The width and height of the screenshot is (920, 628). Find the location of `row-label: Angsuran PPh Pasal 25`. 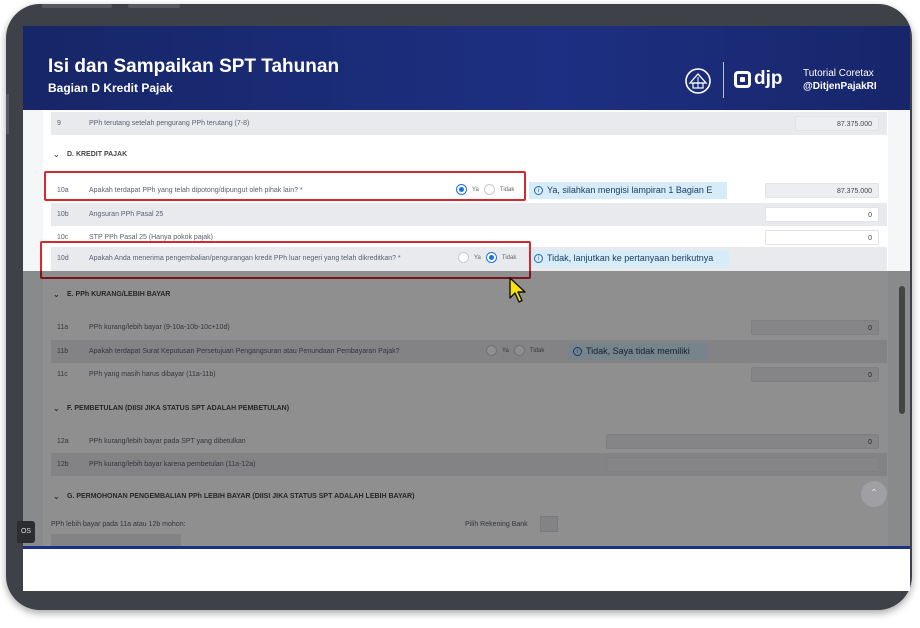

row-label: Angsuran PPh Pasal 25 is located at coordinates (126, 214).